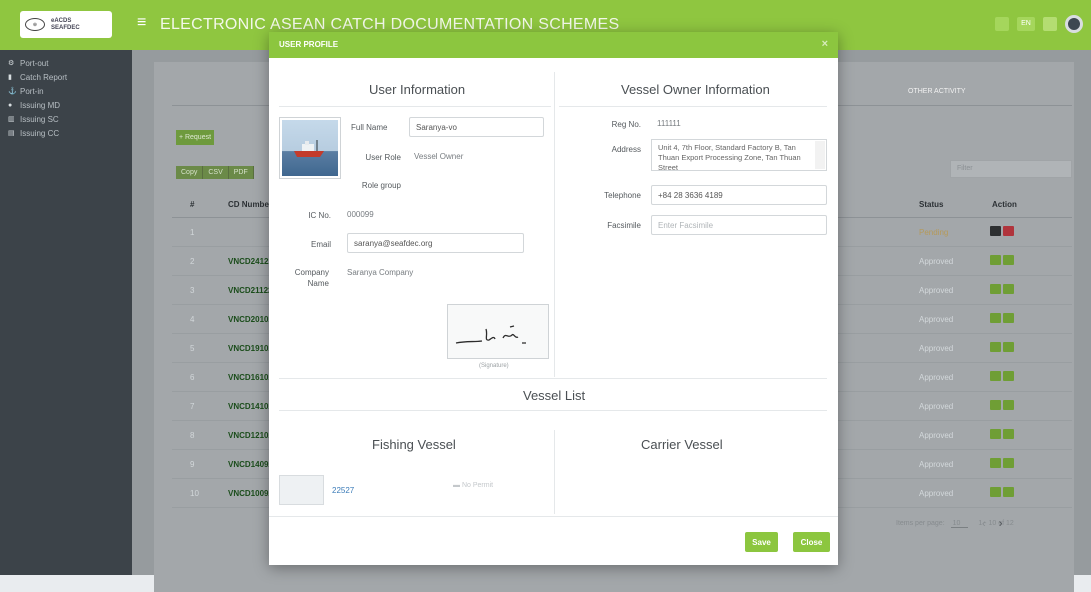 Image resolution: width=1091 pixels, height=592 pixels. Describe the element at coordinates (476, 127) in the screenshot. I see `full-name-field: Saranya-vo` at that location.